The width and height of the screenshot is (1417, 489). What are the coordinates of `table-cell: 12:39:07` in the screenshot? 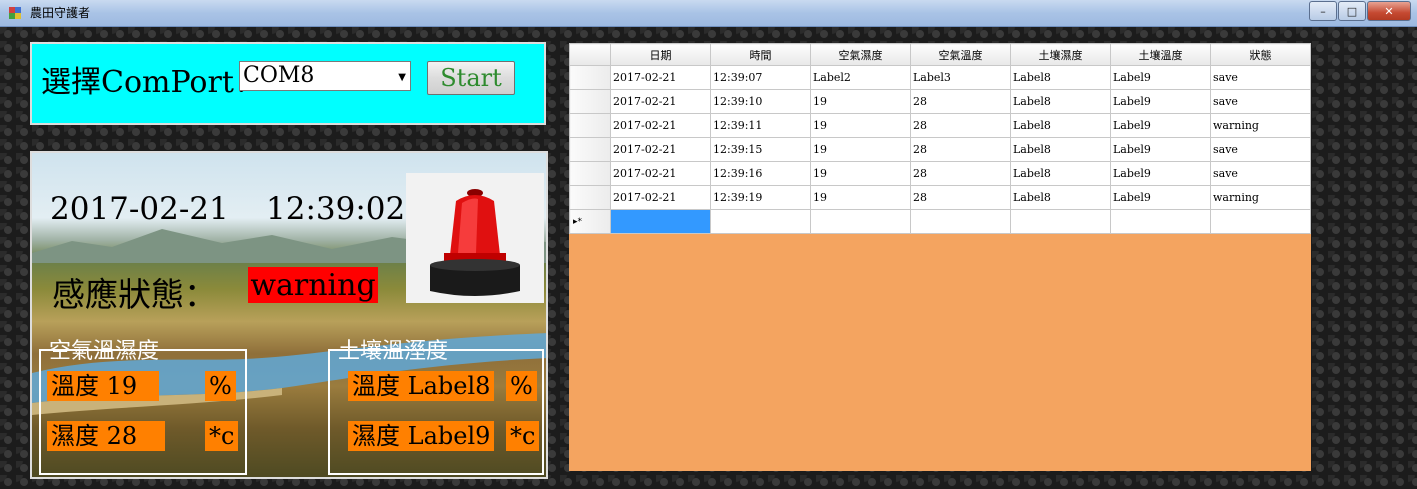 It's located at (760, 77).